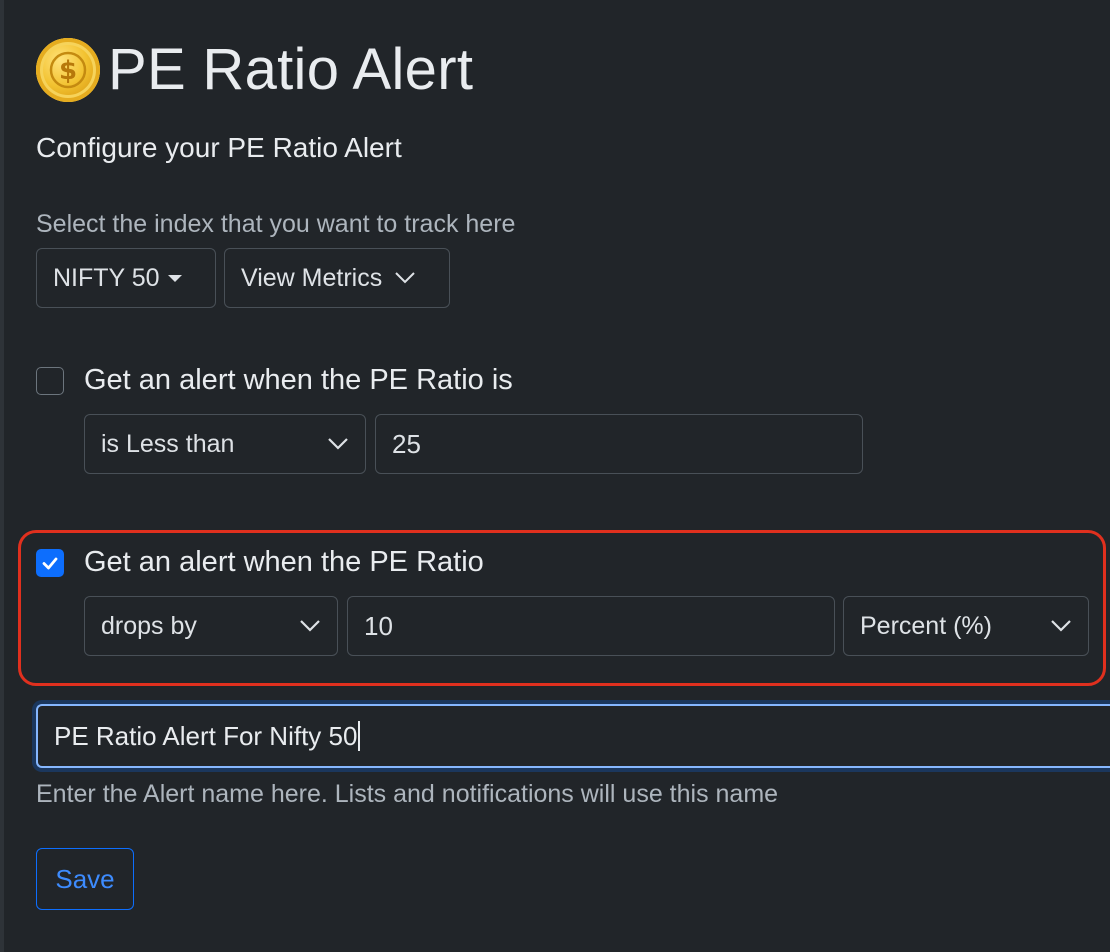  Describe the element at coordinates (359, 736) in the screenshot. I see `text-cursor` at that location.